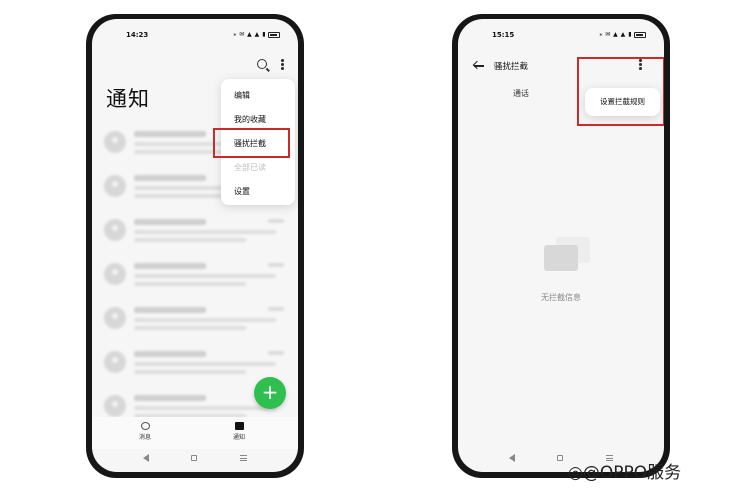 The image size is (750, 500). I want to click on menu-item-edit: 编辑, so click(242, 95).